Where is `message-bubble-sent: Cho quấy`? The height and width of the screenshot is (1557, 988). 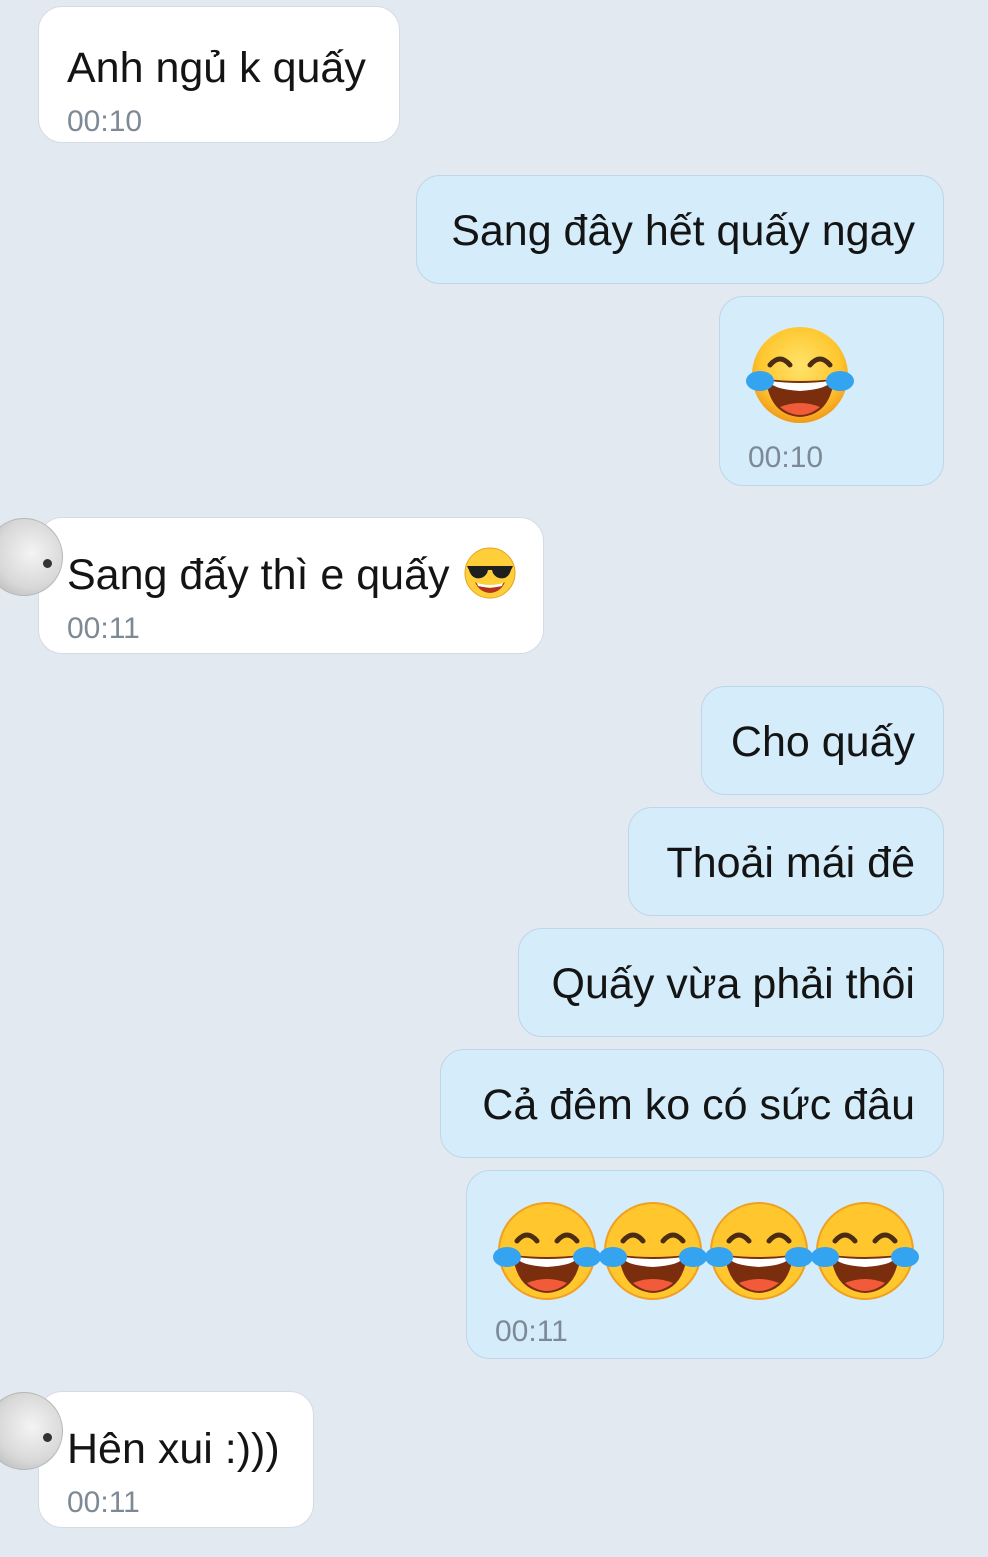 message-bubble-sent: Cho quấy is located at coordinates (822, 740).